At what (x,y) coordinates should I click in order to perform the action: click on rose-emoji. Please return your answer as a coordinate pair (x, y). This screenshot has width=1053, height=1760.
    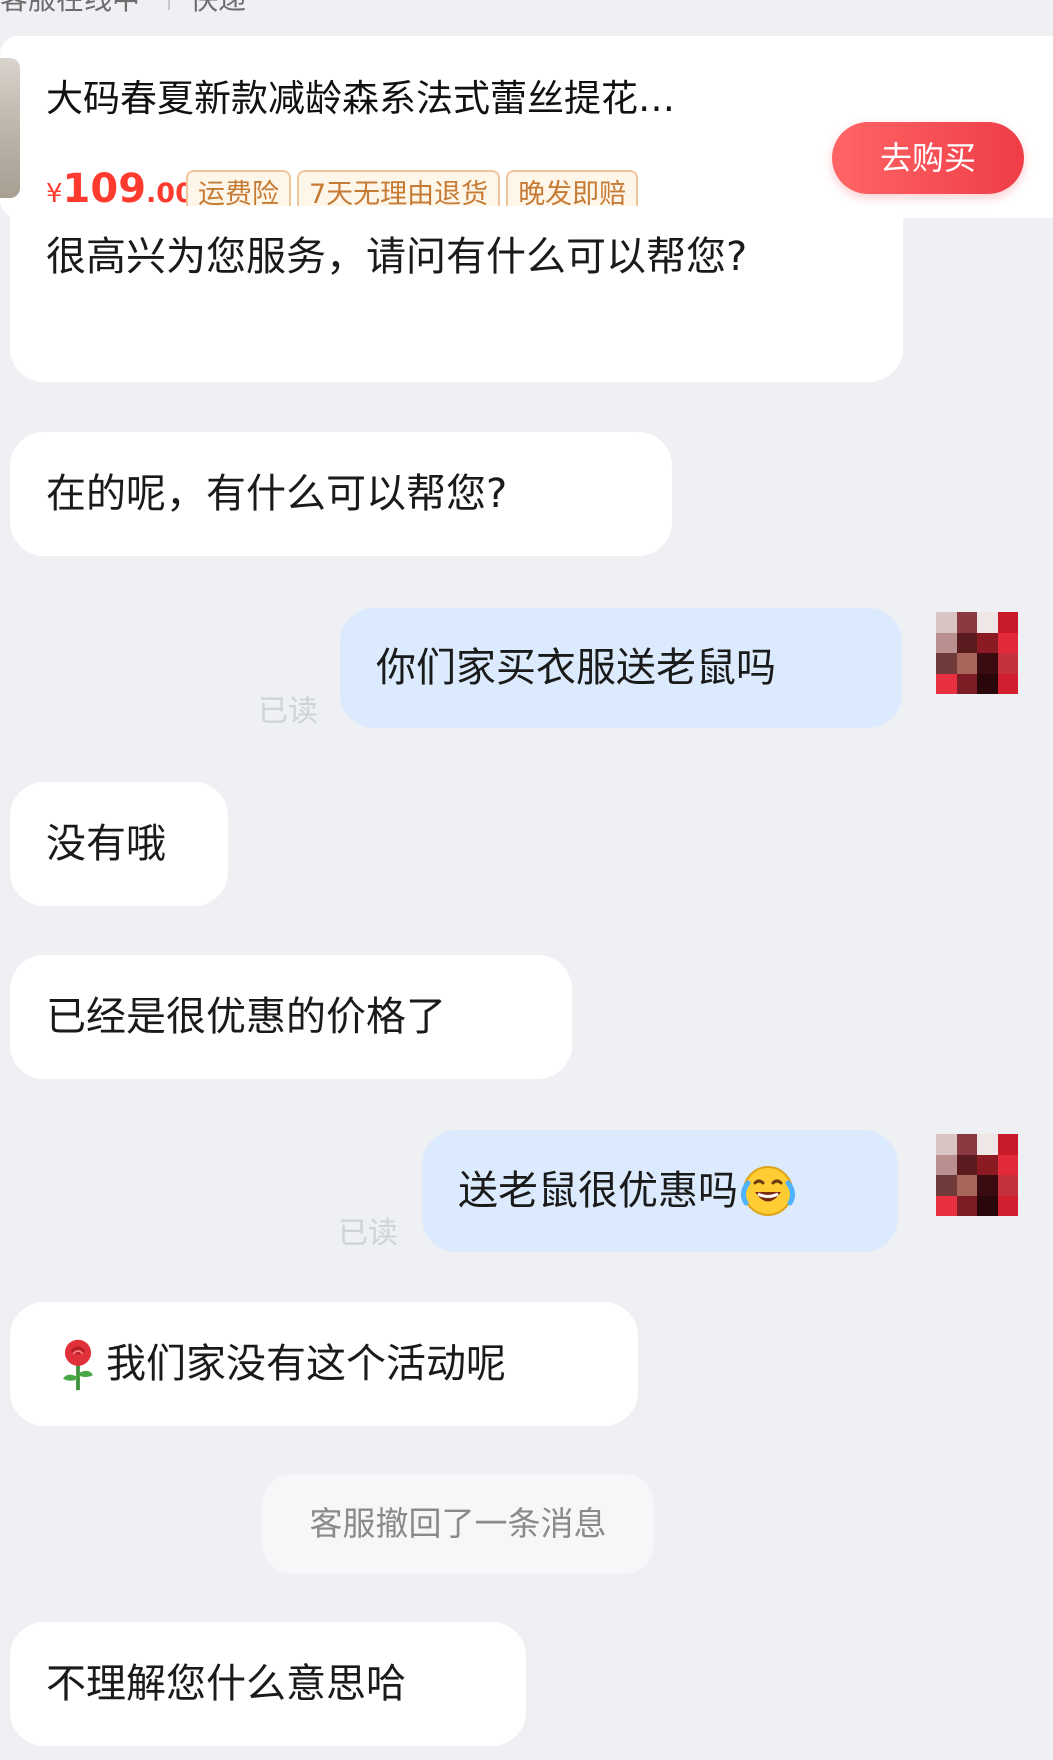
    Looking at the image, I should click on (78, 1365).